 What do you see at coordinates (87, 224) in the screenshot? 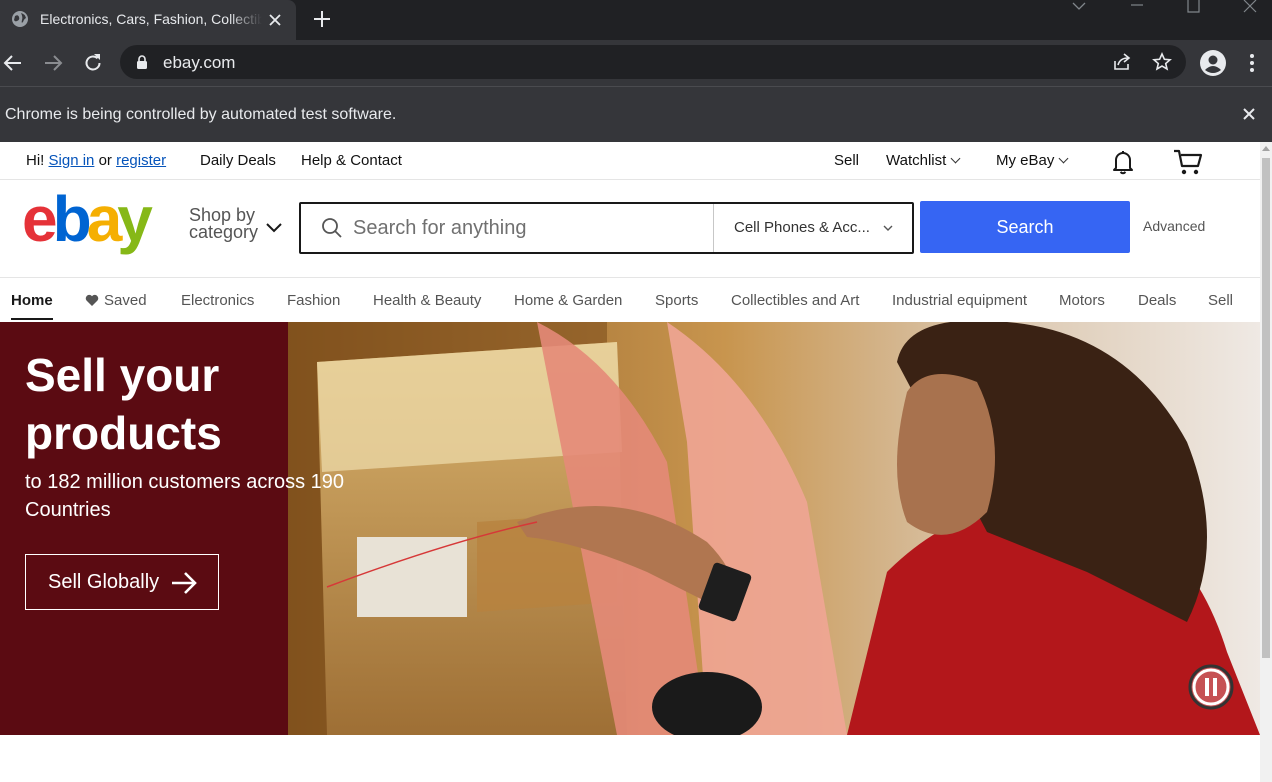
I see `svg-text: ebay` at bounding box center [87, 224].